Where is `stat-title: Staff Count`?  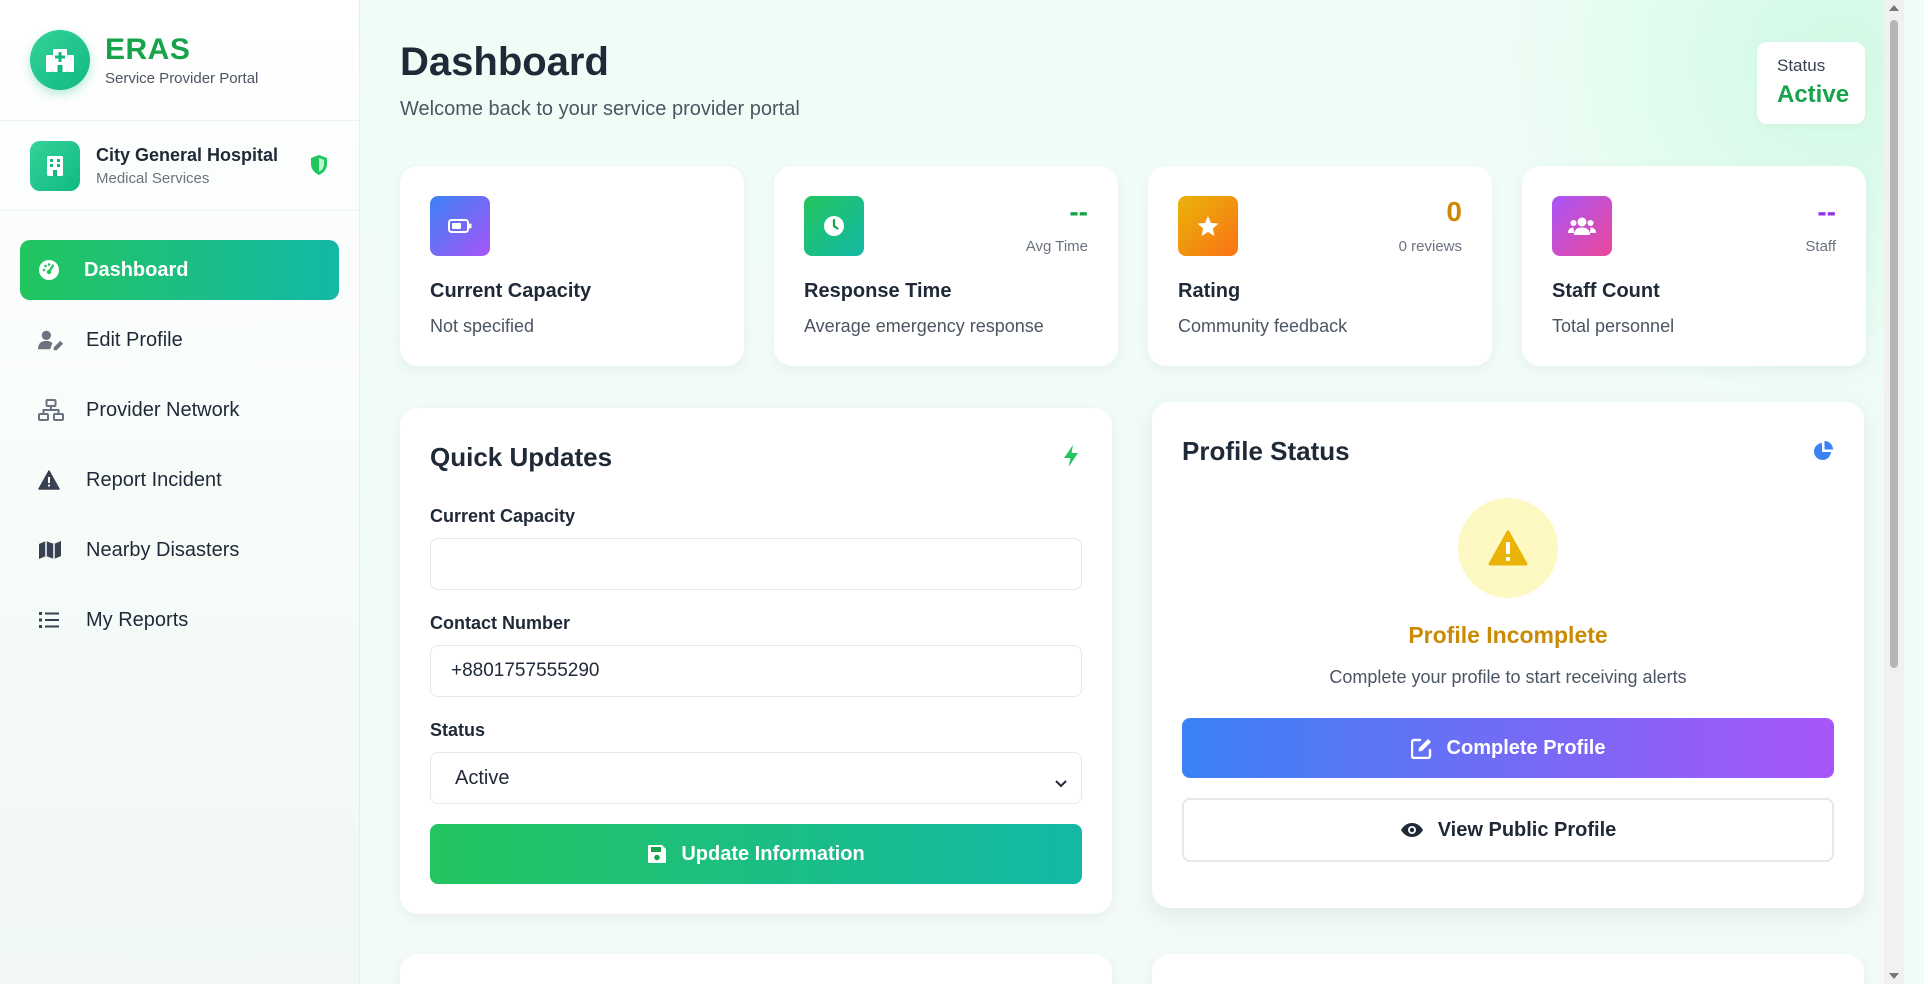
stat-title: Staff Count is located at coordinates (1606, 291).